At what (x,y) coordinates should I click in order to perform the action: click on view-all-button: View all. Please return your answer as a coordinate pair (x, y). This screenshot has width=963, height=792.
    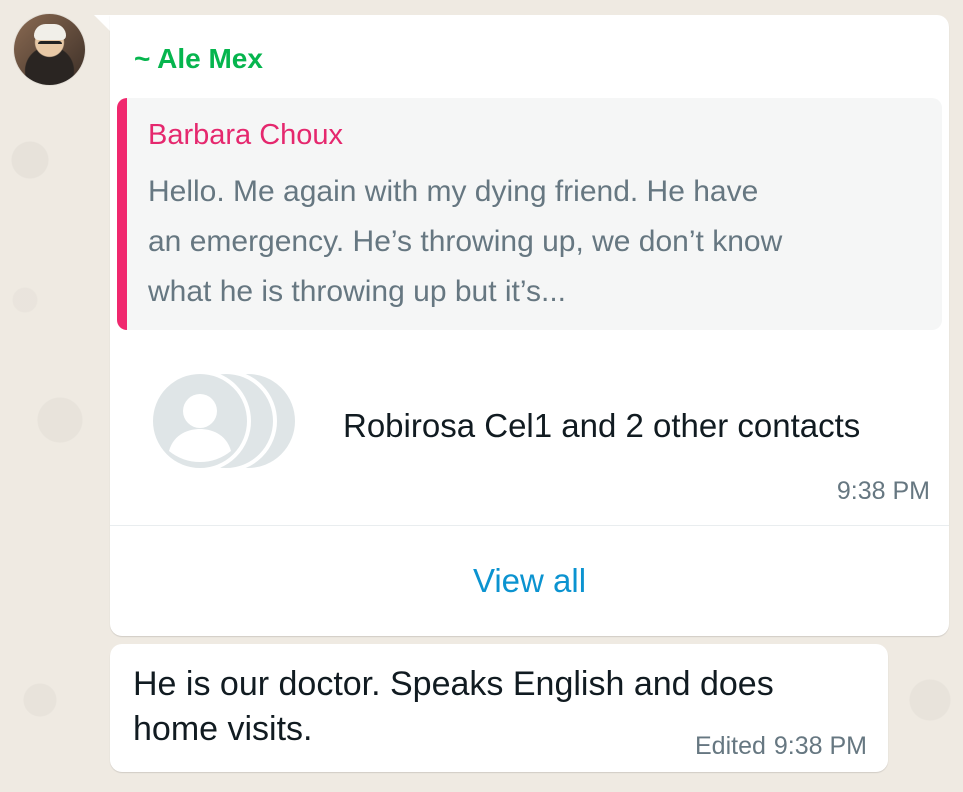
    Looking at the image, I should click on (529, 581).